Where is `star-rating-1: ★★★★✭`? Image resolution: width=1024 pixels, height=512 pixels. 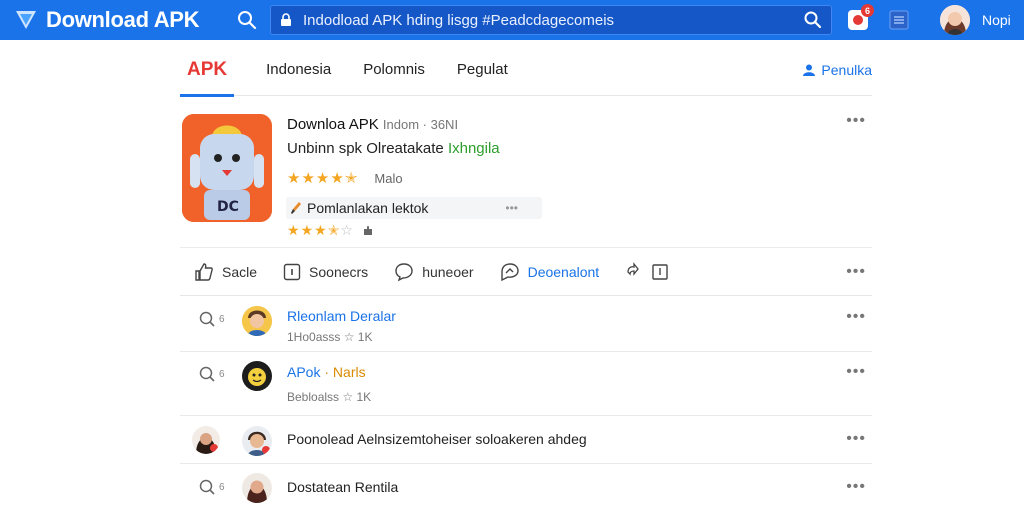 star-rating-1: ★★★★✭ is located at coordinates (322, 178).